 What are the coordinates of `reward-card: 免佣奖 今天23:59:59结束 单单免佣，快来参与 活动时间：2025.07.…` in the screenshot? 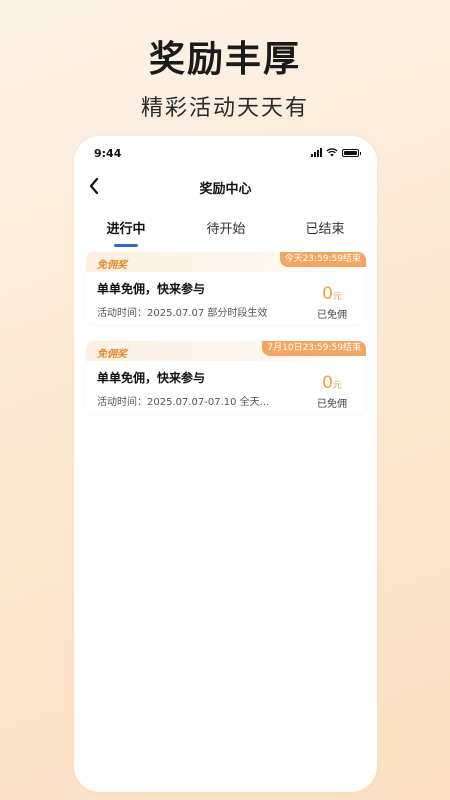 It's located at (226, 288).